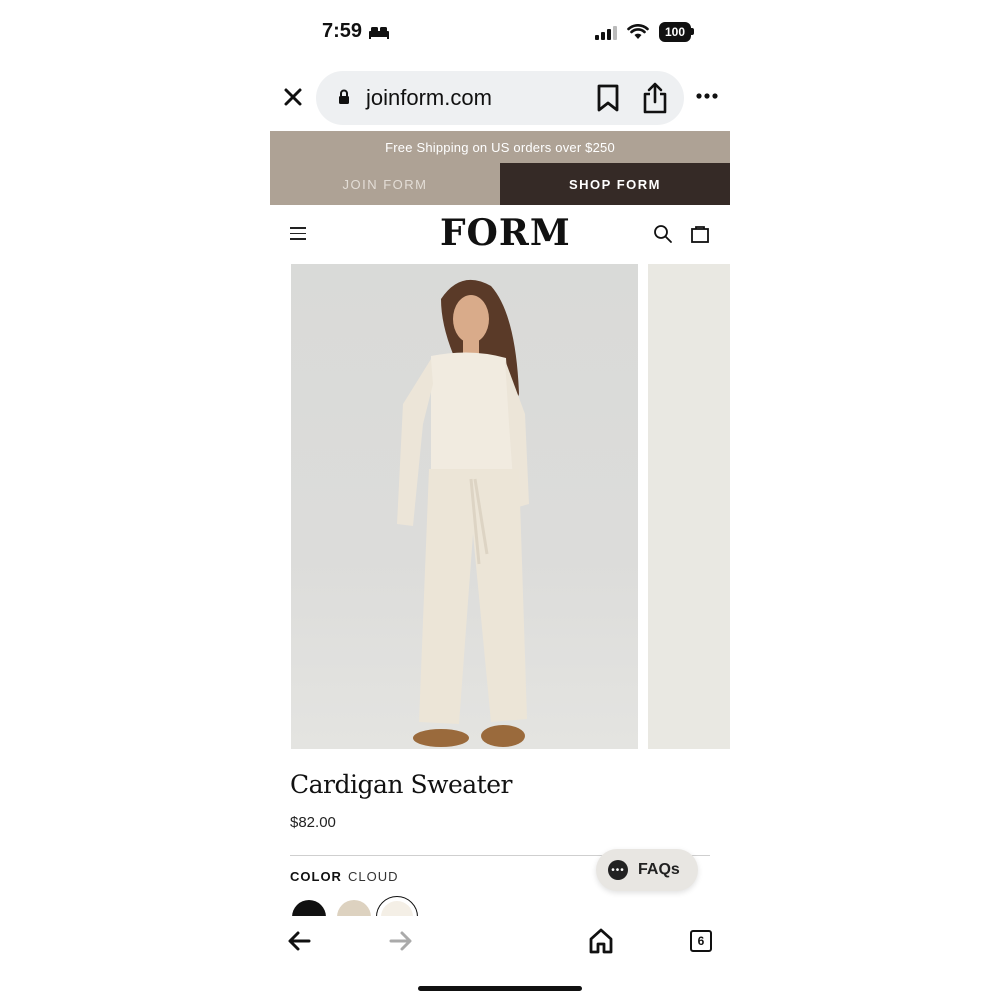 The height and width of the screenshot is (1000, 1000). I want to click on chat-bubble-icon: •••, so click(618, 870).